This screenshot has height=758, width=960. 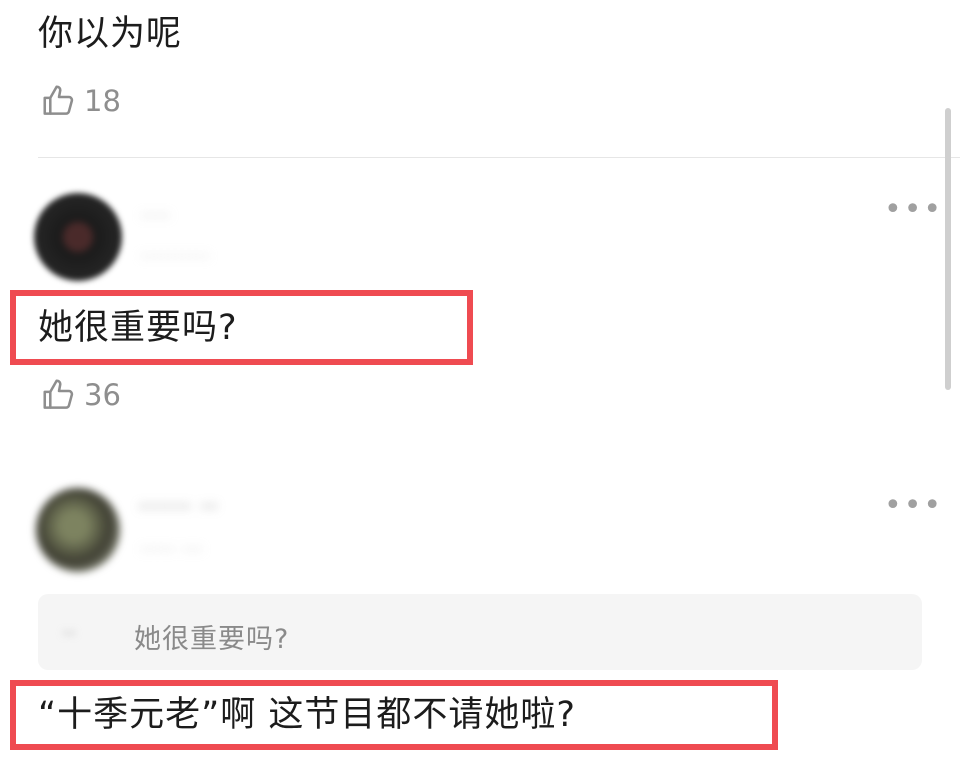 What do you see at coordinates (948, 249) in the screenshot?
I see `scrollbar` at bounding box center [948, 249].